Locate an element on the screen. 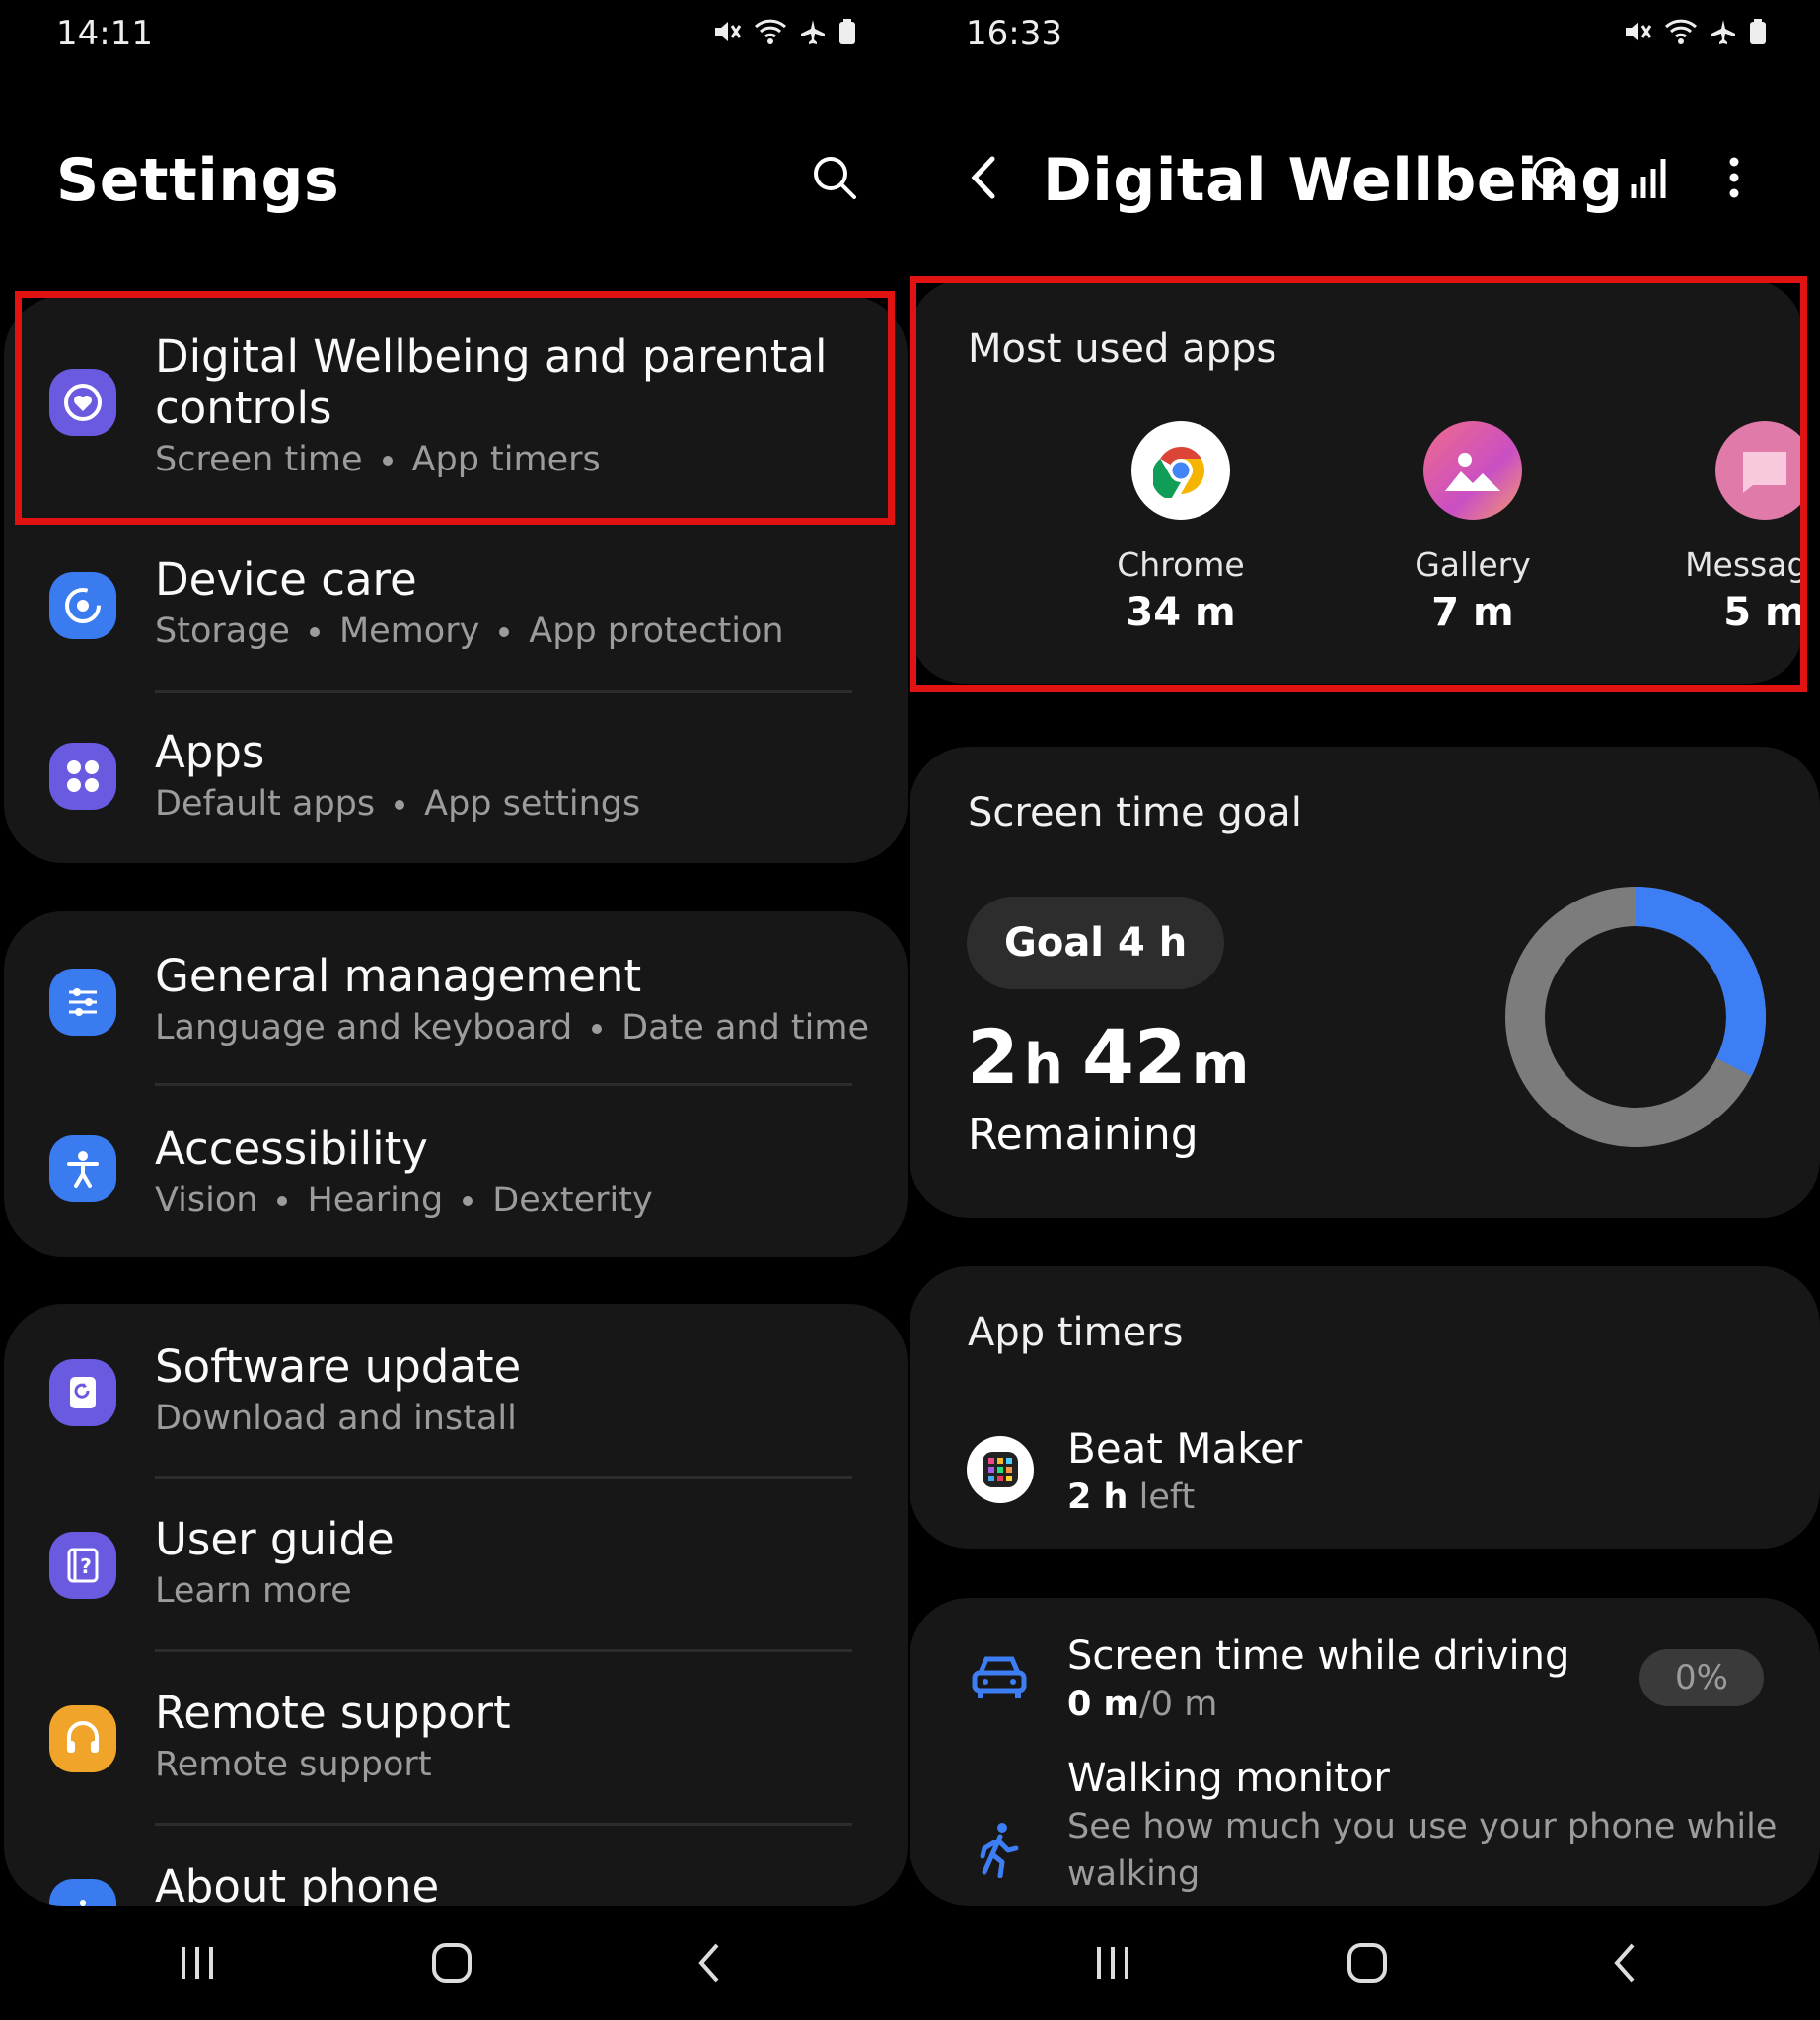 This screenshot has width=1820, height=2020. driving-percent-badge: 0% is located at coordinates (1701, 1677).